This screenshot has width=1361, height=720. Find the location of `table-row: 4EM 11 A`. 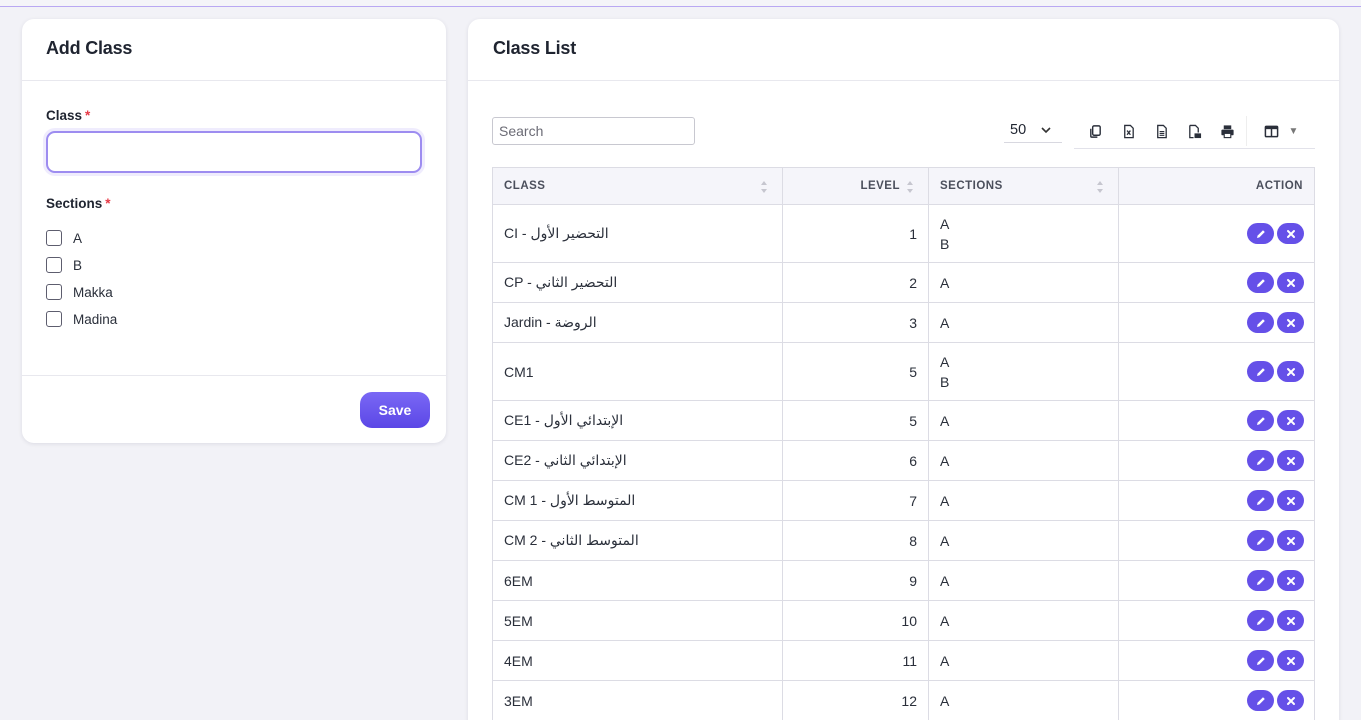

table-row: 4EM 11 A is located at coordinates (903, 660).